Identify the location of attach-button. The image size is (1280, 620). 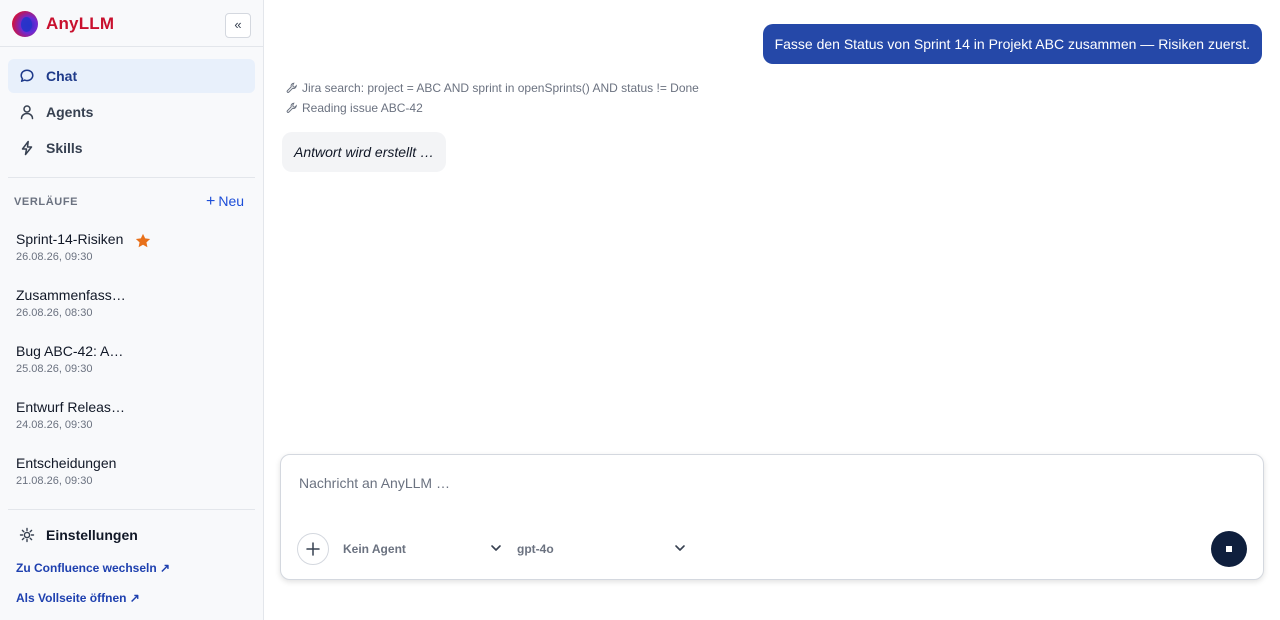
(313, 549).